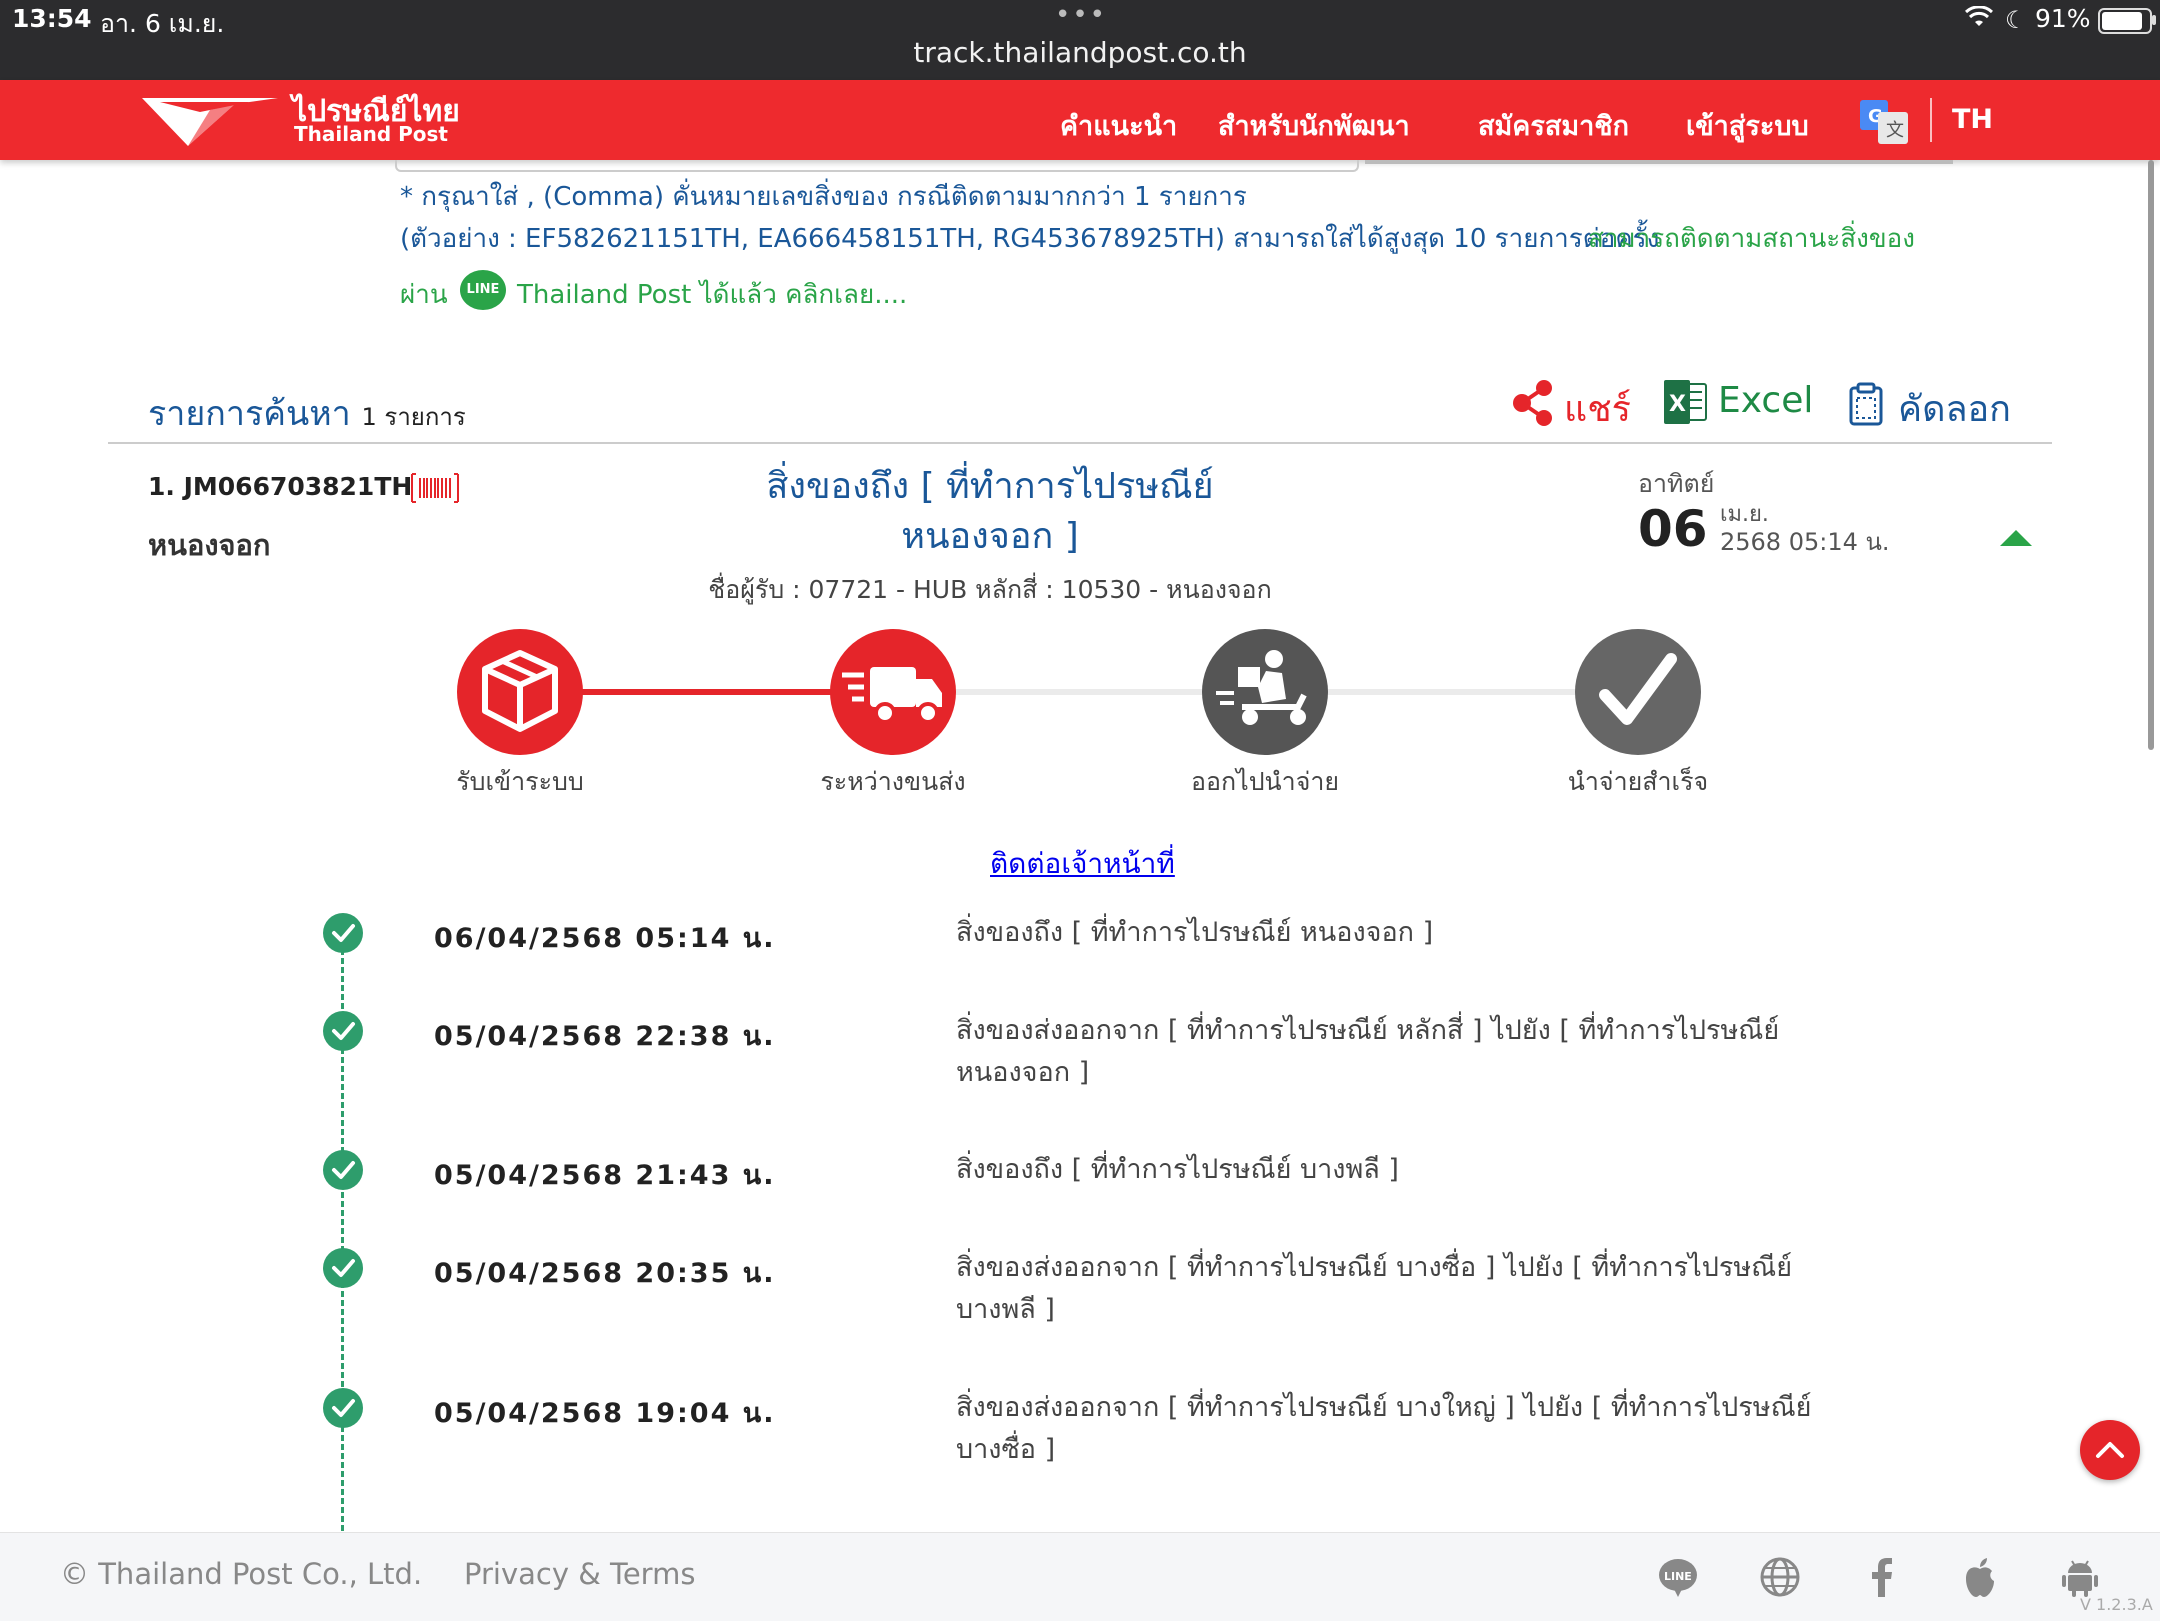  Describe the element at coordinates (1676, 483) in the screenshot. I see `status-day-name: อาทิตย์` at that location.